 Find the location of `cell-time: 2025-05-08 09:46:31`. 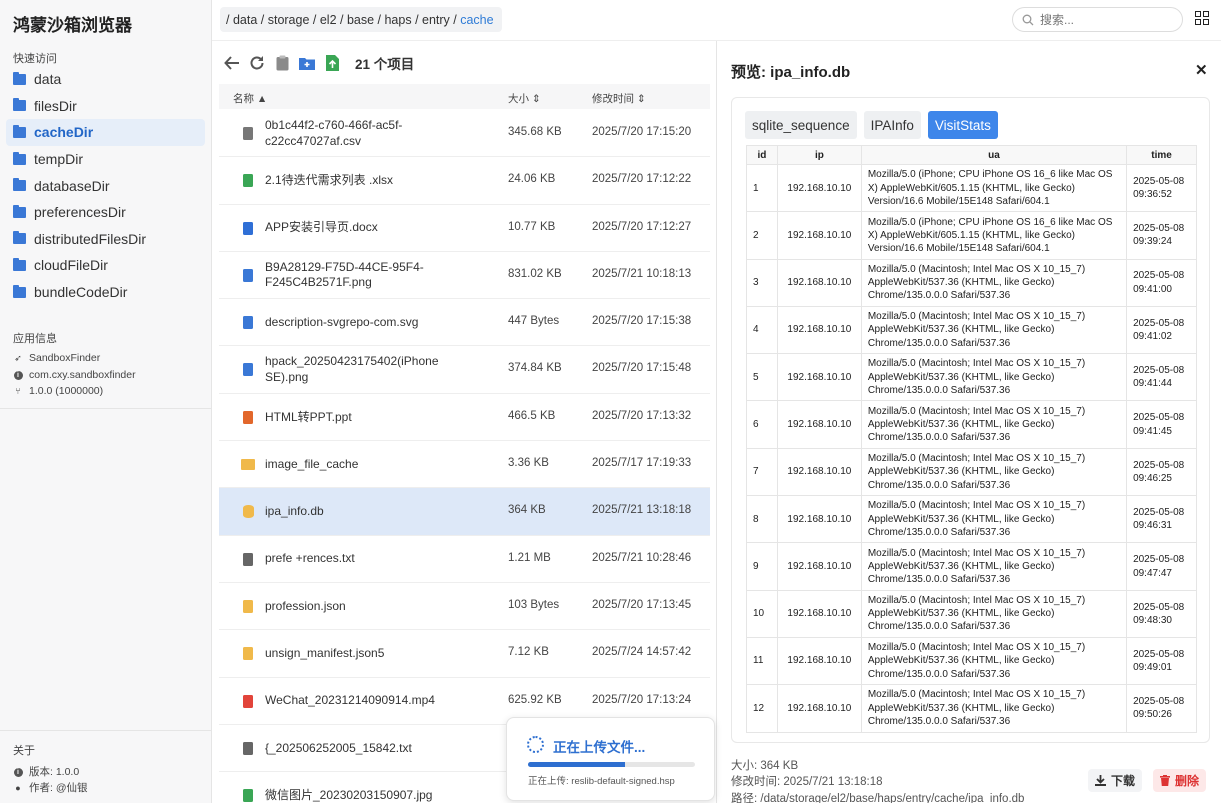

cell-time: 2025-05-08 09:46:31 is located at coordinates (1161, 519).